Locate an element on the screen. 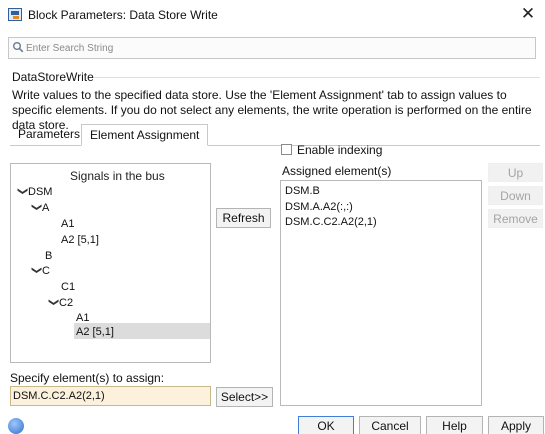 The image size is (545, 434). tree-item-a-a2: A2 [5,1] is located at coordinates (80, 240).